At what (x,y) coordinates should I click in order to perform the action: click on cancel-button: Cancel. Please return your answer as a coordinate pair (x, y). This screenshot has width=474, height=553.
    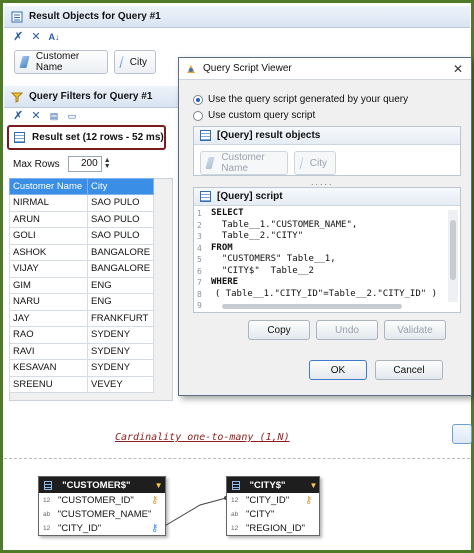
    Looking at the image, I should click on (409, 370).